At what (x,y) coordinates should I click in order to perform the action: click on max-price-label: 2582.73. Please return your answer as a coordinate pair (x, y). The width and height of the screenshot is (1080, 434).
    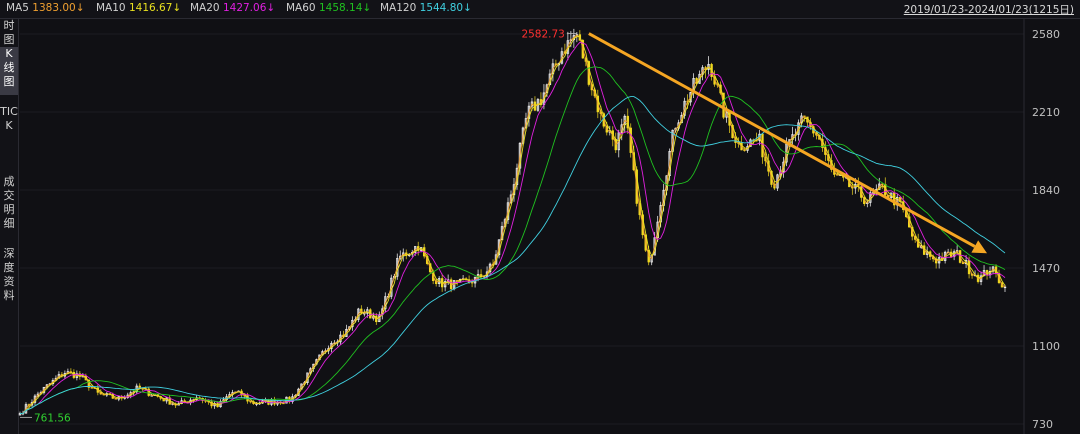
    Looking at the image, I should click on (542, 34).